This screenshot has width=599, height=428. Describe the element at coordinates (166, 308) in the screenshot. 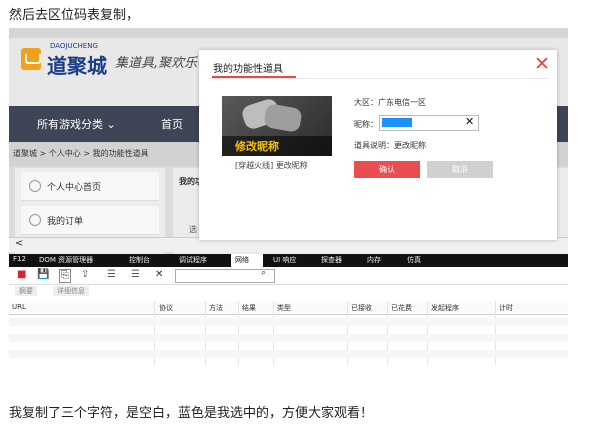

I see `column-protocol: 协议` at that location.